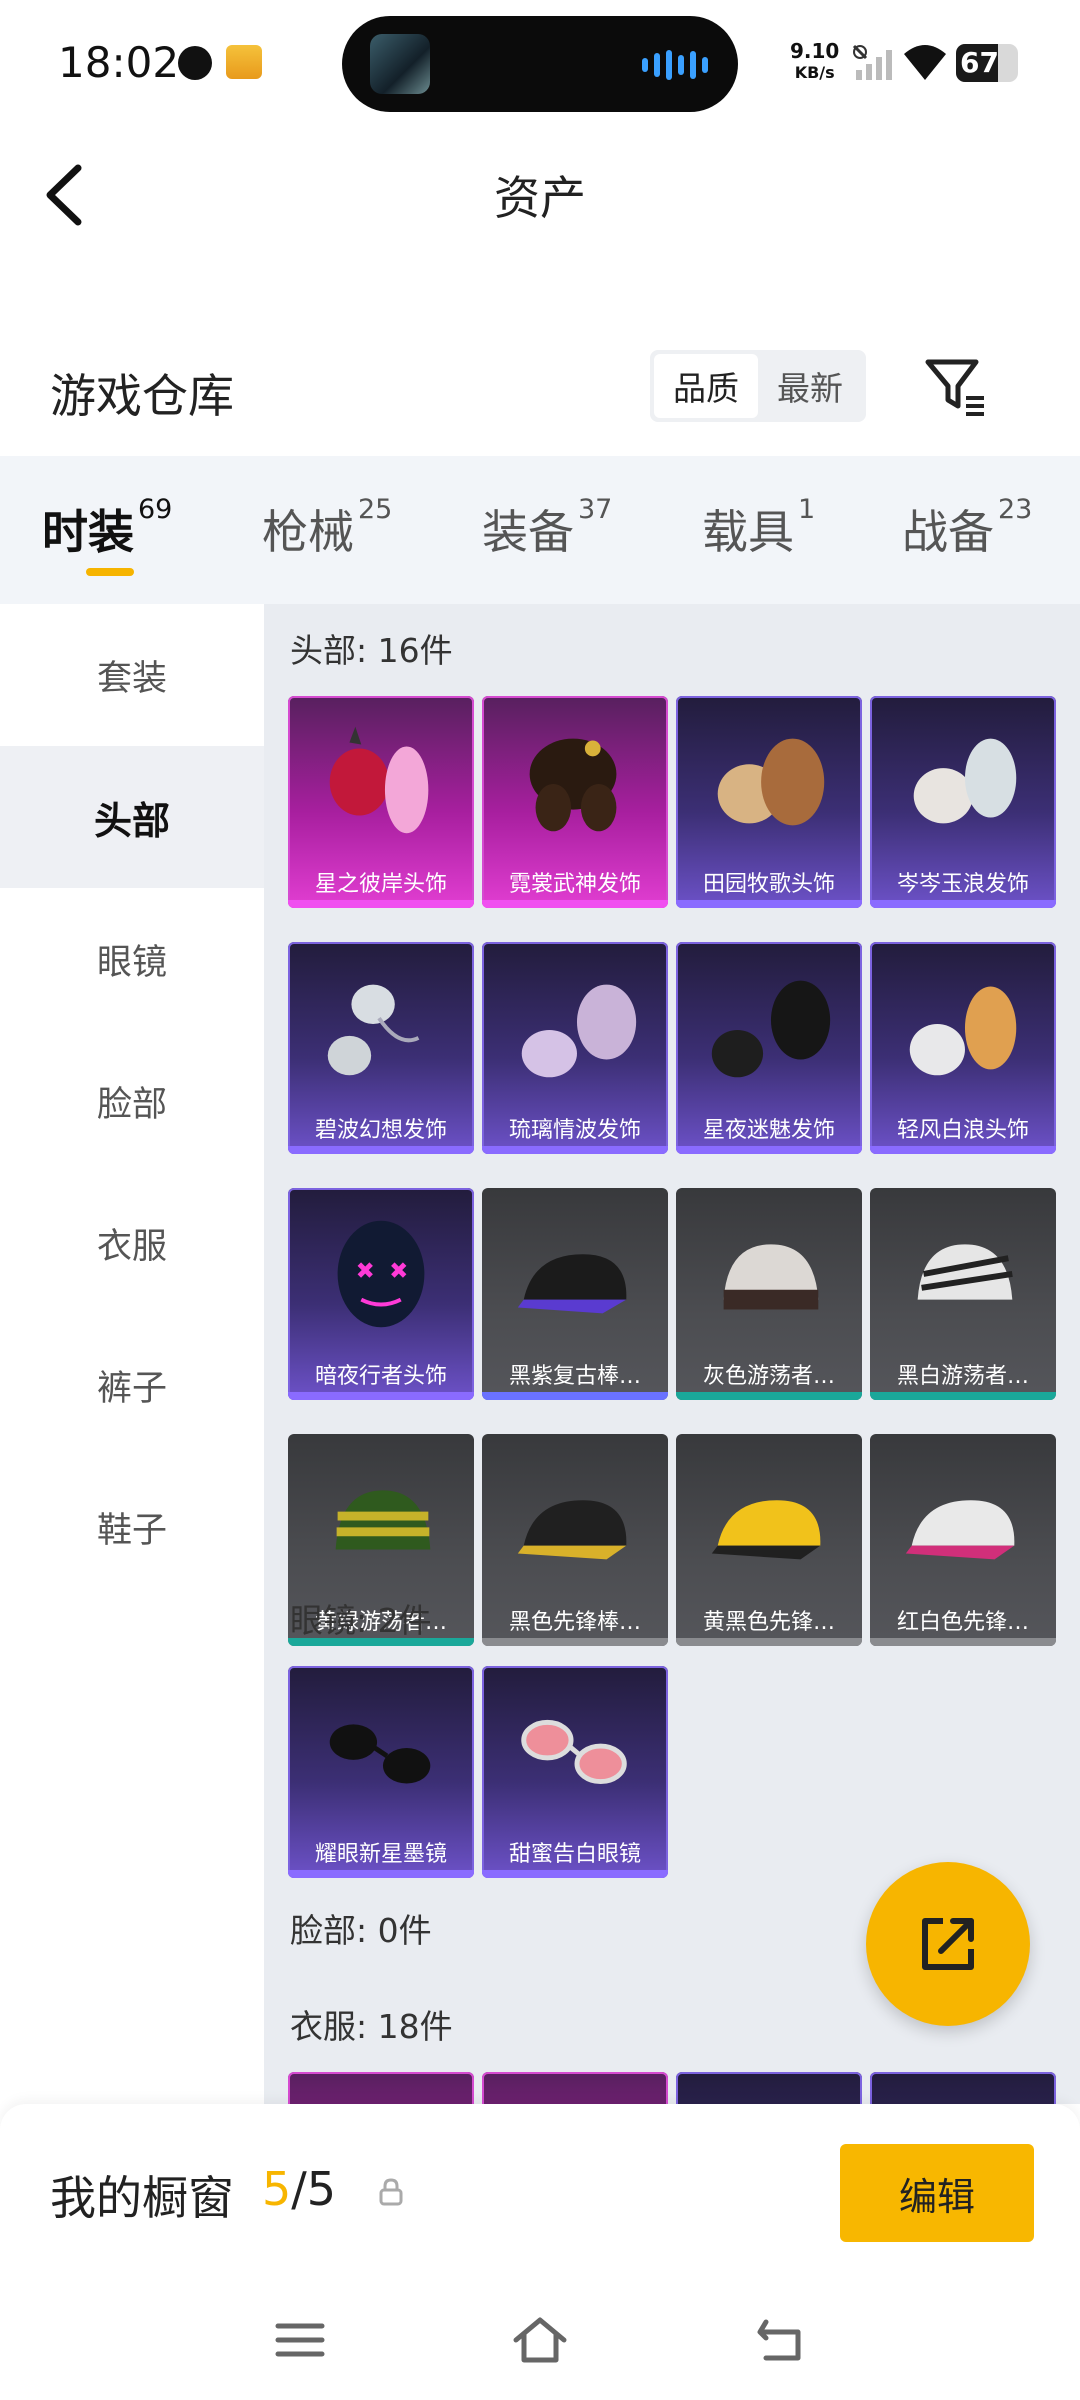 The image size is (1080, 2400). I want to click on sort-quality-button: 品质, so click(706, 386).